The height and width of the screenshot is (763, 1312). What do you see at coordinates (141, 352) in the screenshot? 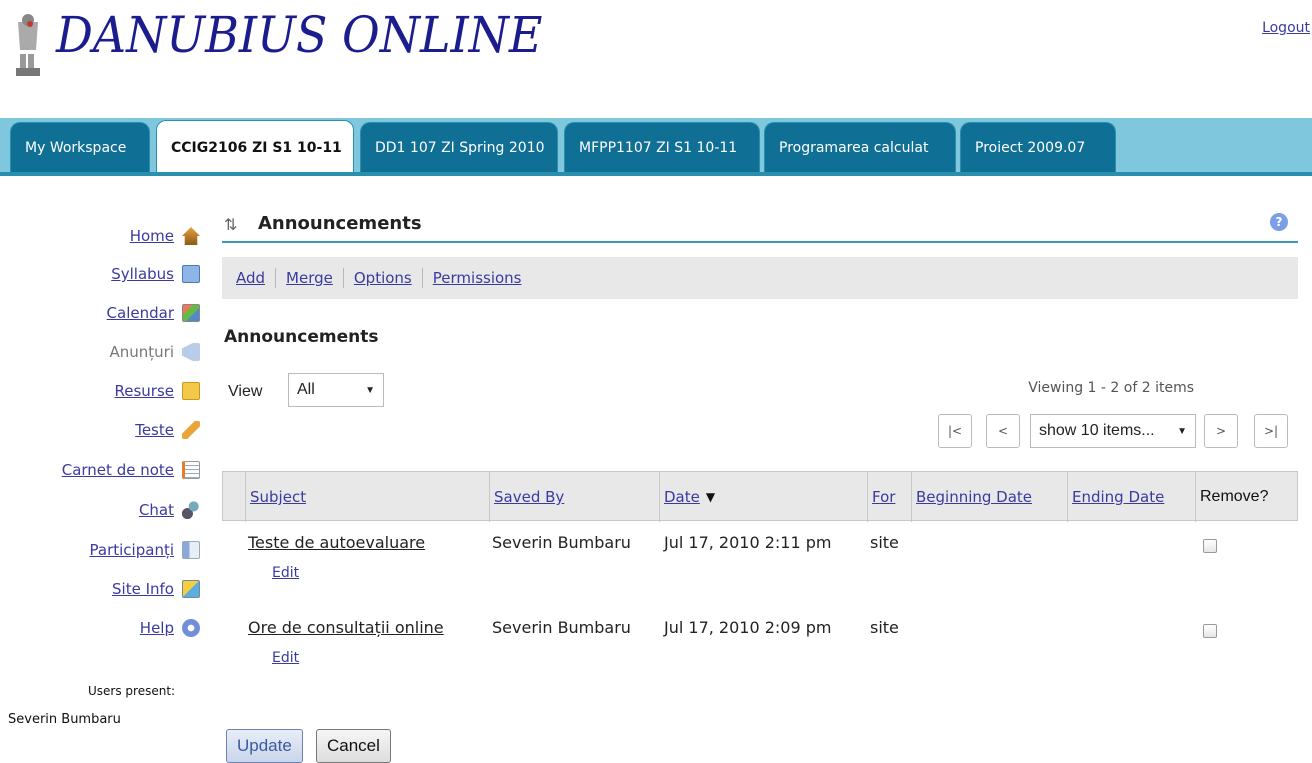
I see `sidebar-item-label: Anunțuri` at bounding box center [141, 352].